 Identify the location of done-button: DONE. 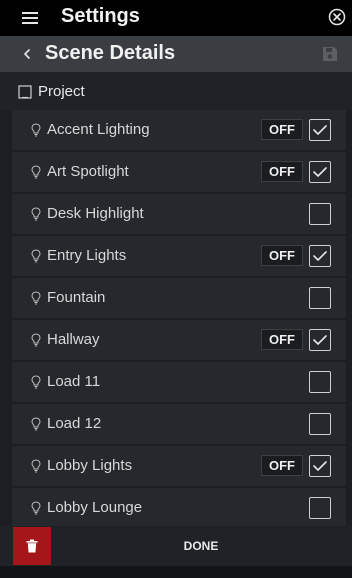
(201, 546).